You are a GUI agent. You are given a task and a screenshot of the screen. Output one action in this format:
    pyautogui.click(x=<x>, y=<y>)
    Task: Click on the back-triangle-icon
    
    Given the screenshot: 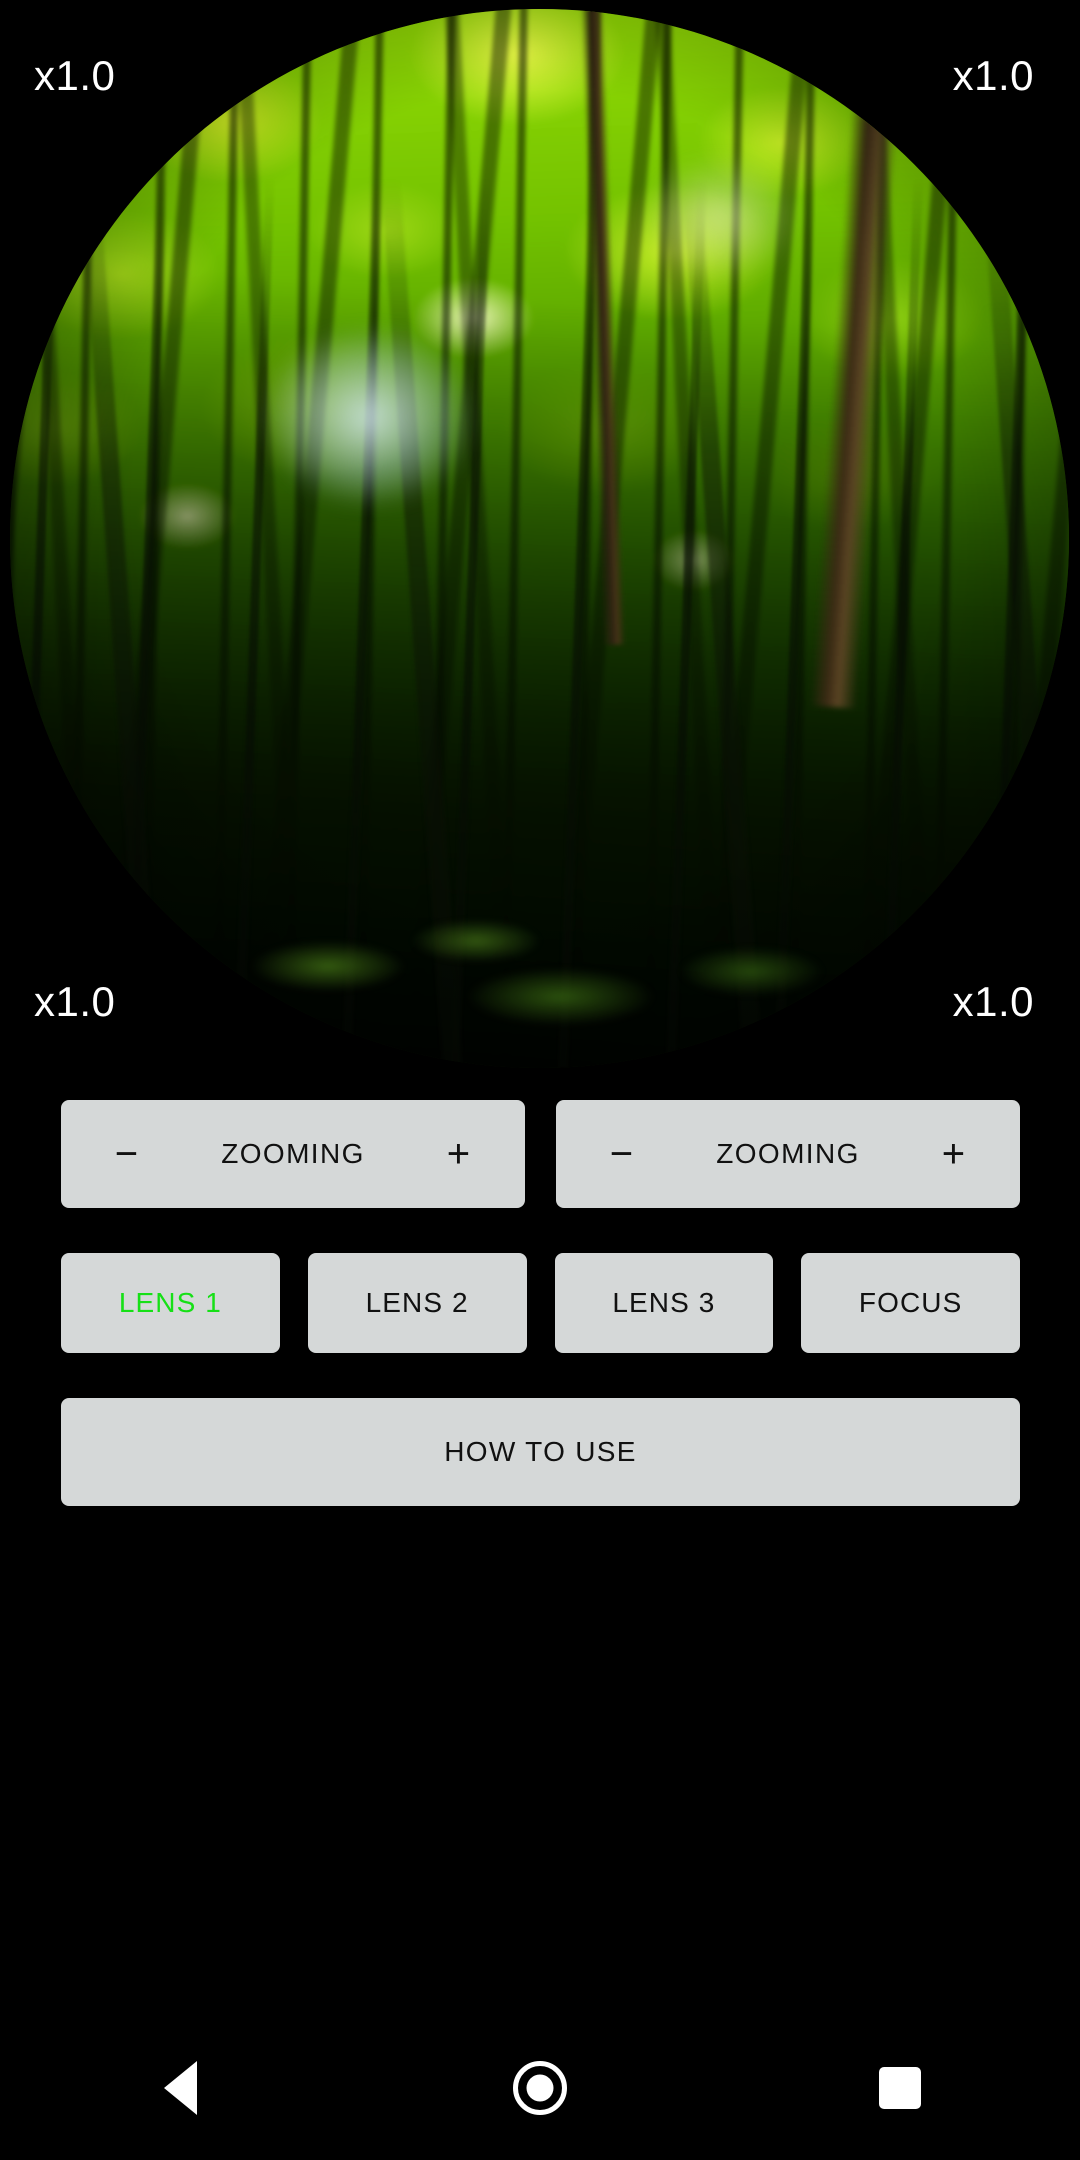 What is the action you would take?
    pyautogui.click(x=180, y=2088)
    